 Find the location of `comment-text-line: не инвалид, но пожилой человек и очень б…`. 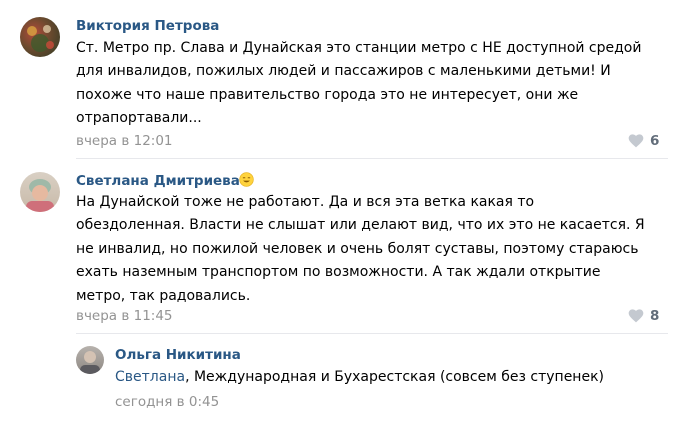

comment-text-line: не инвалид, но пожилой человек и очень б… is located at coordinates (357, 248).